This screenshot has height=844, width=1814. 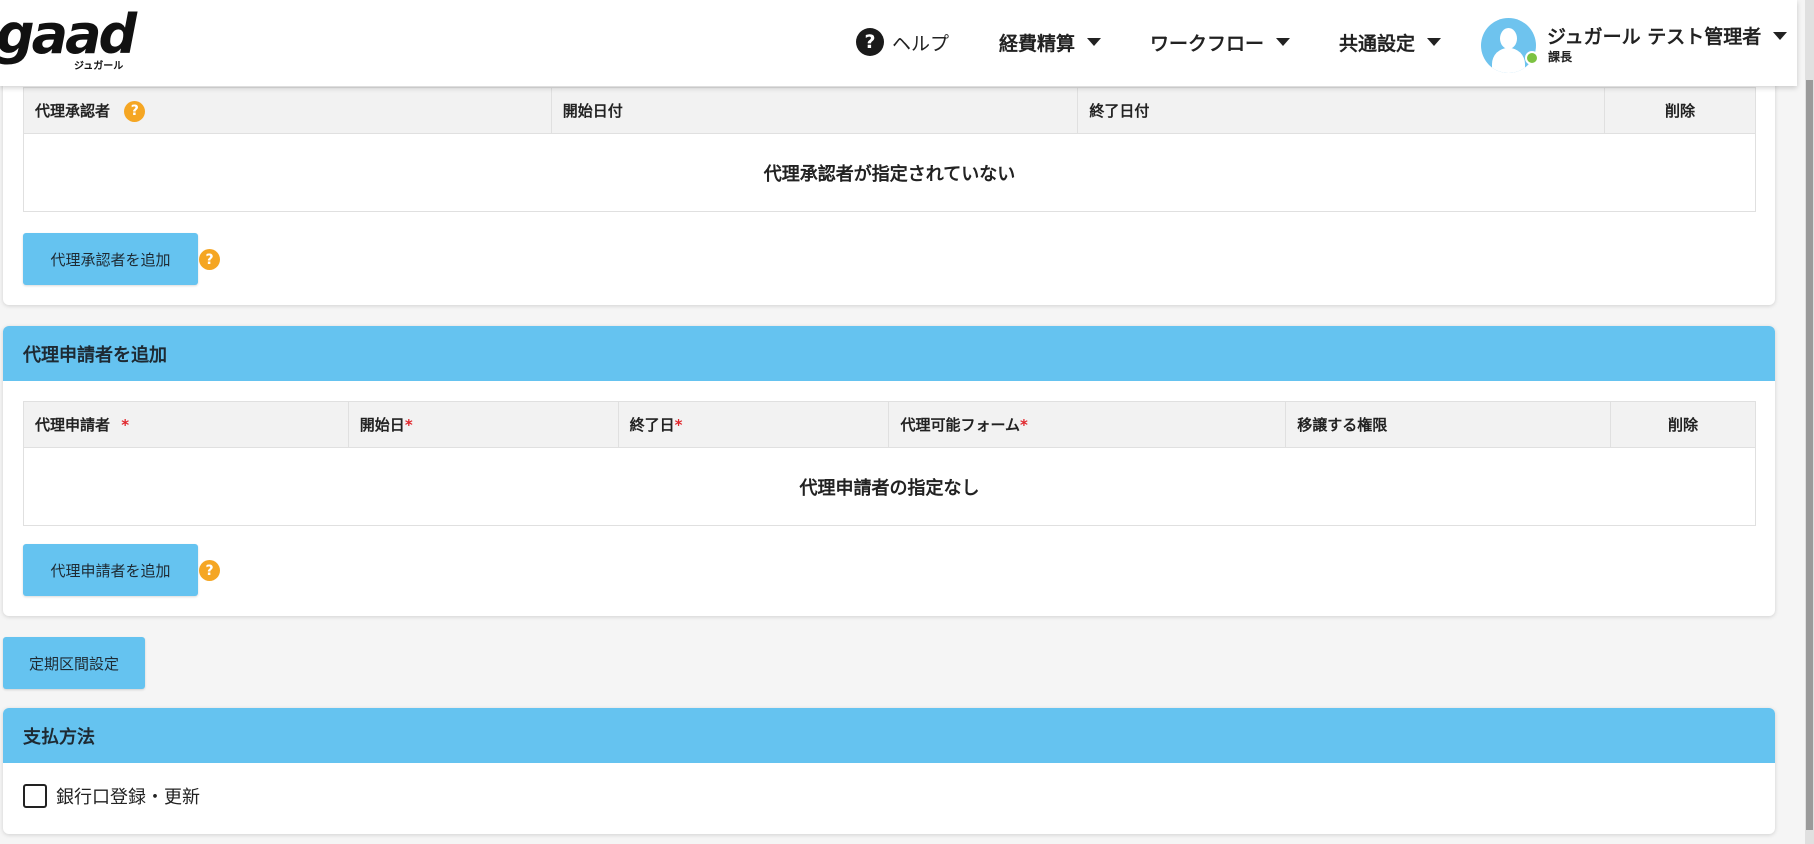 What do you see at coordinates (1037, 43) in the screenshot?
I see `nav-expense-label: 経費精算` at bounding box center [1037, 43].